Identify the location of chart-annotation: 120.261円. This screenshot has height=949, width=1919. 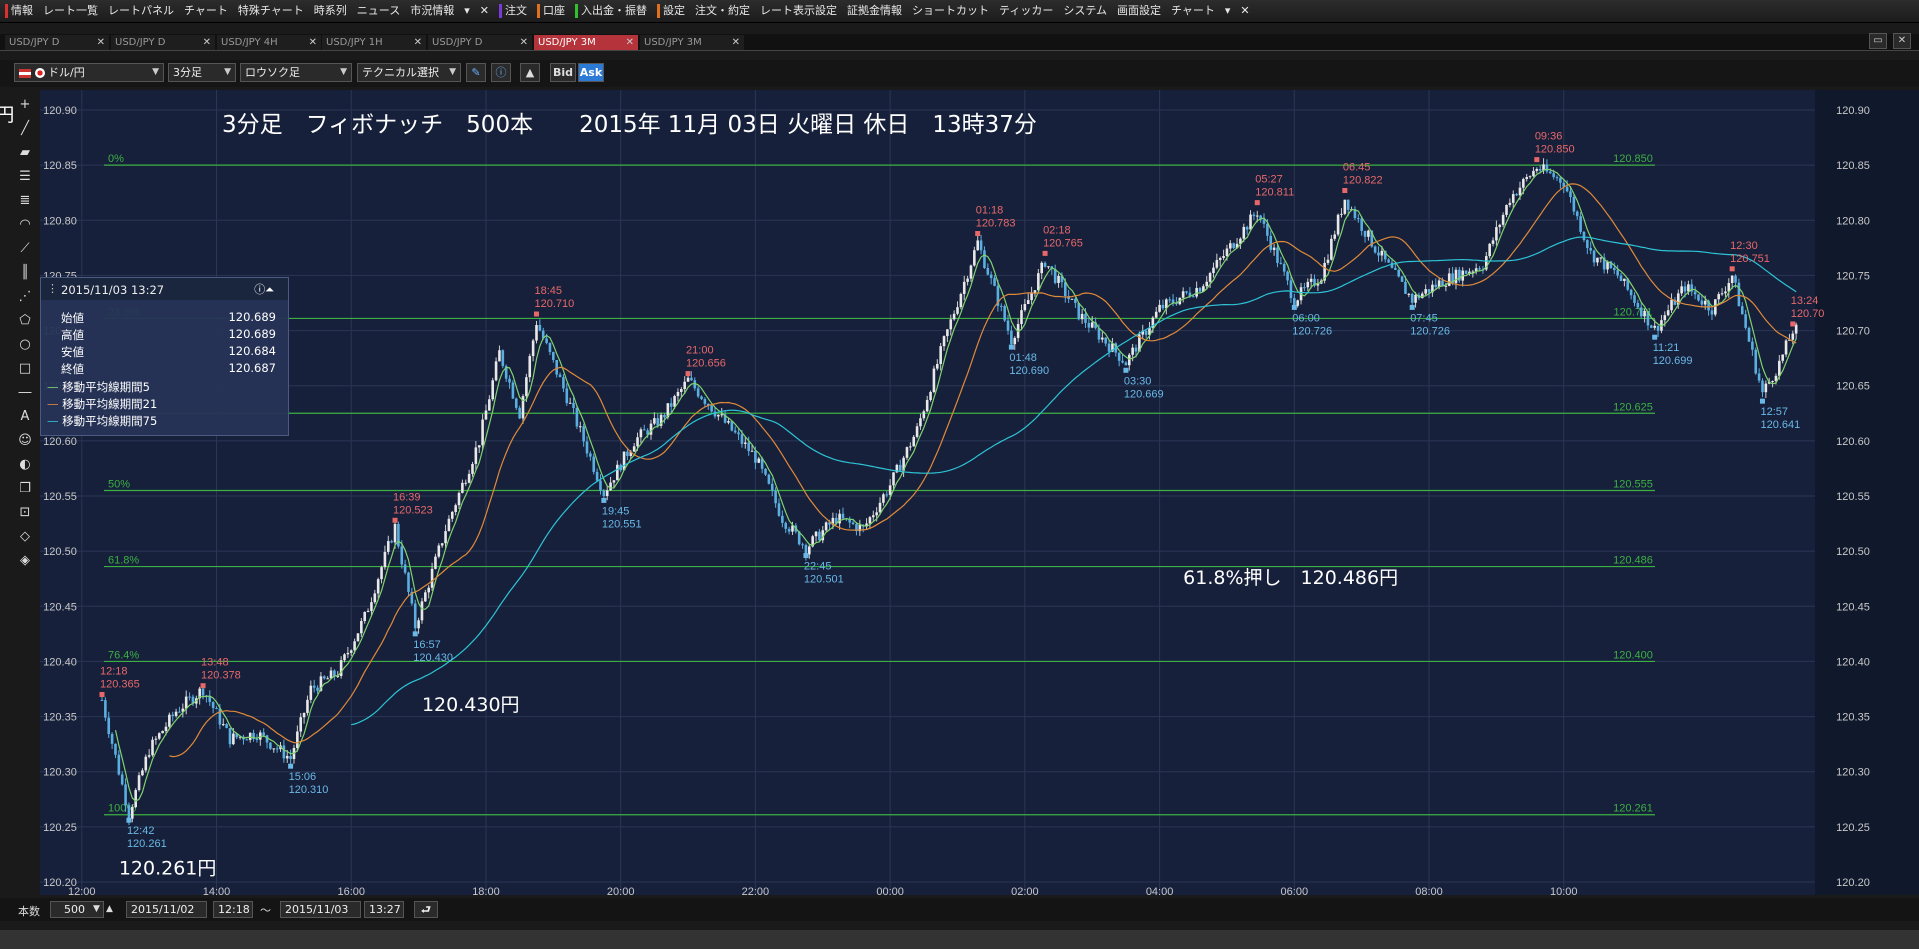
(168, 868).